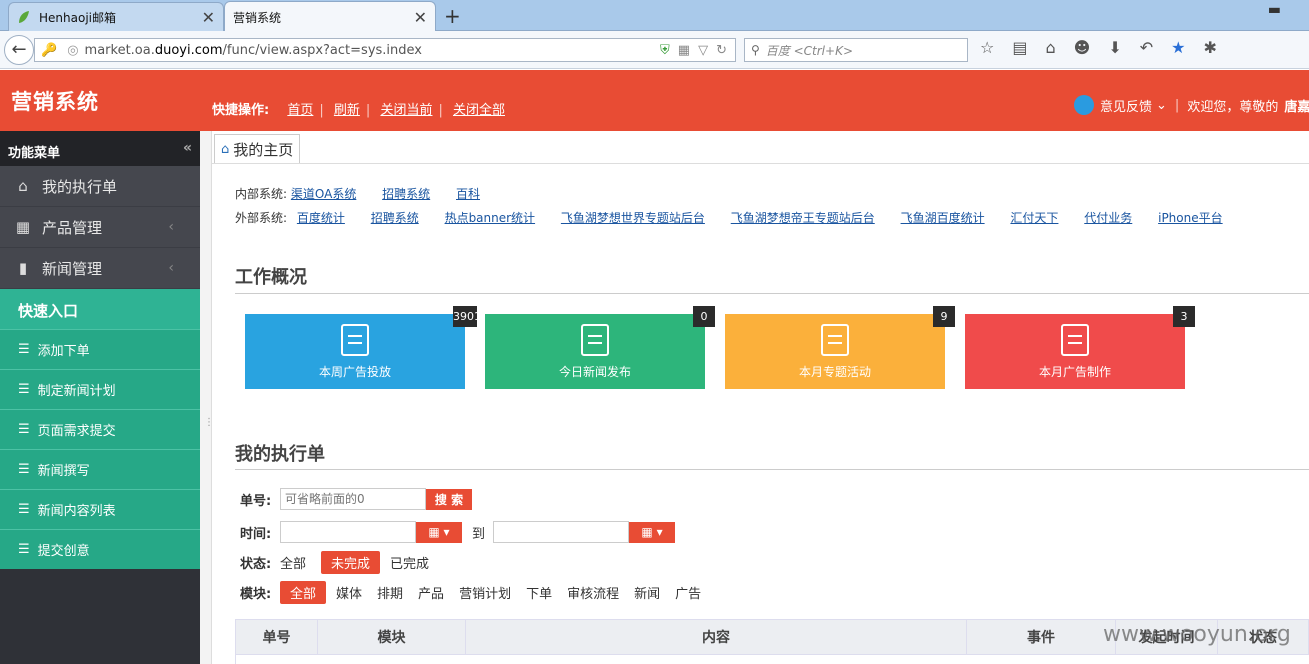 This screenshot has height=664, width=1309. I want to click on undo-icon: ↶, so click(1146, 47).